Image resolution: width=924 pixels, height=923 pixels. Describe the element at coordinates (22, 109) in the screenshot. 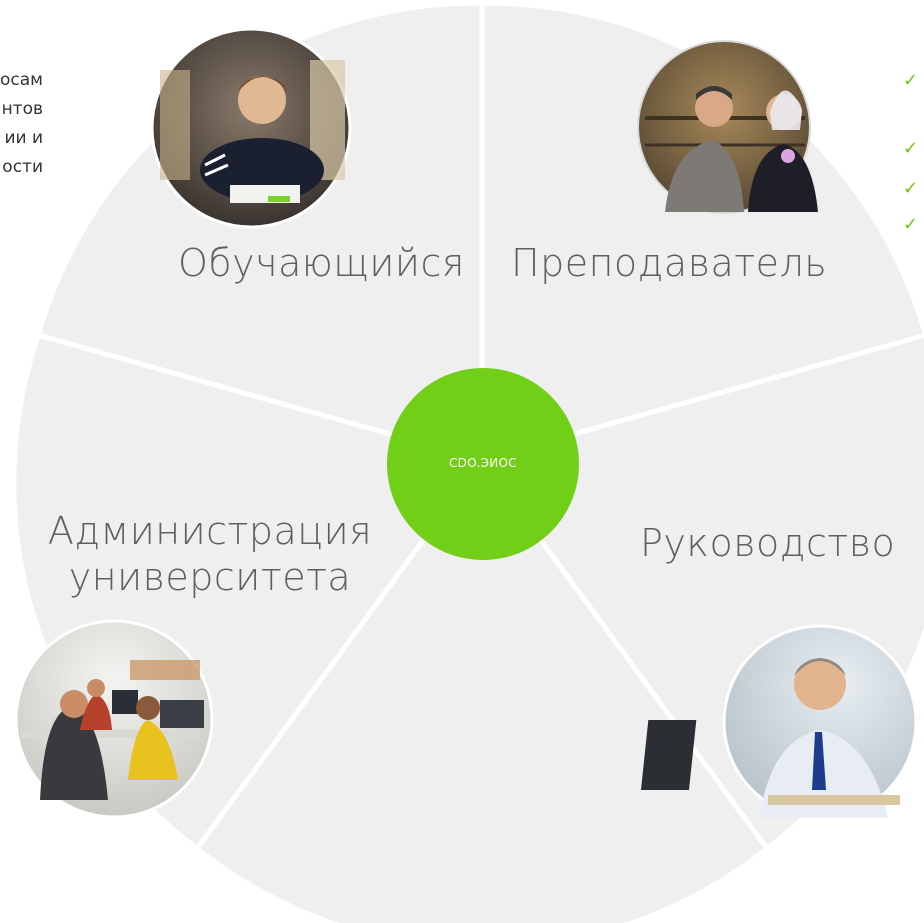

I see `left-text-line: нтов` at that location.